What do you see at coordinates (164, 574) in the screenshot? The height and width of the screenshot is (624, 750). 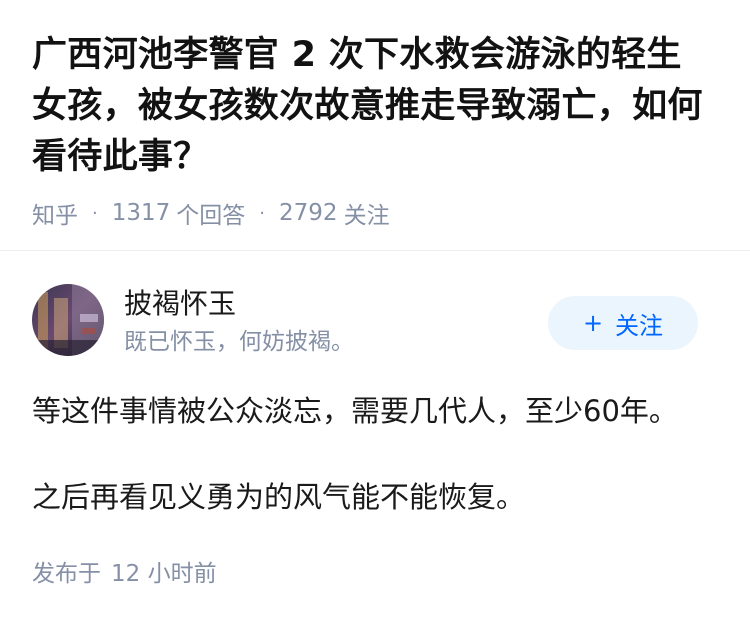 I see `publish-time: 12 小时前` at bounding box center [164, 574].